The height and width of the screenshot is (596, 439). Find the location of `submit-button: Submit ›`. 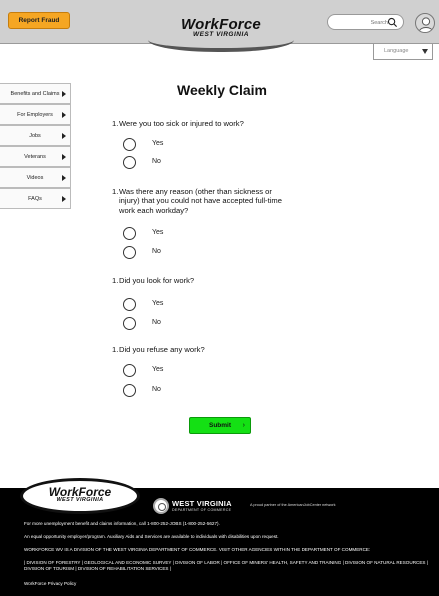

submit-button: Submit › is located at coordinates (220, 425).